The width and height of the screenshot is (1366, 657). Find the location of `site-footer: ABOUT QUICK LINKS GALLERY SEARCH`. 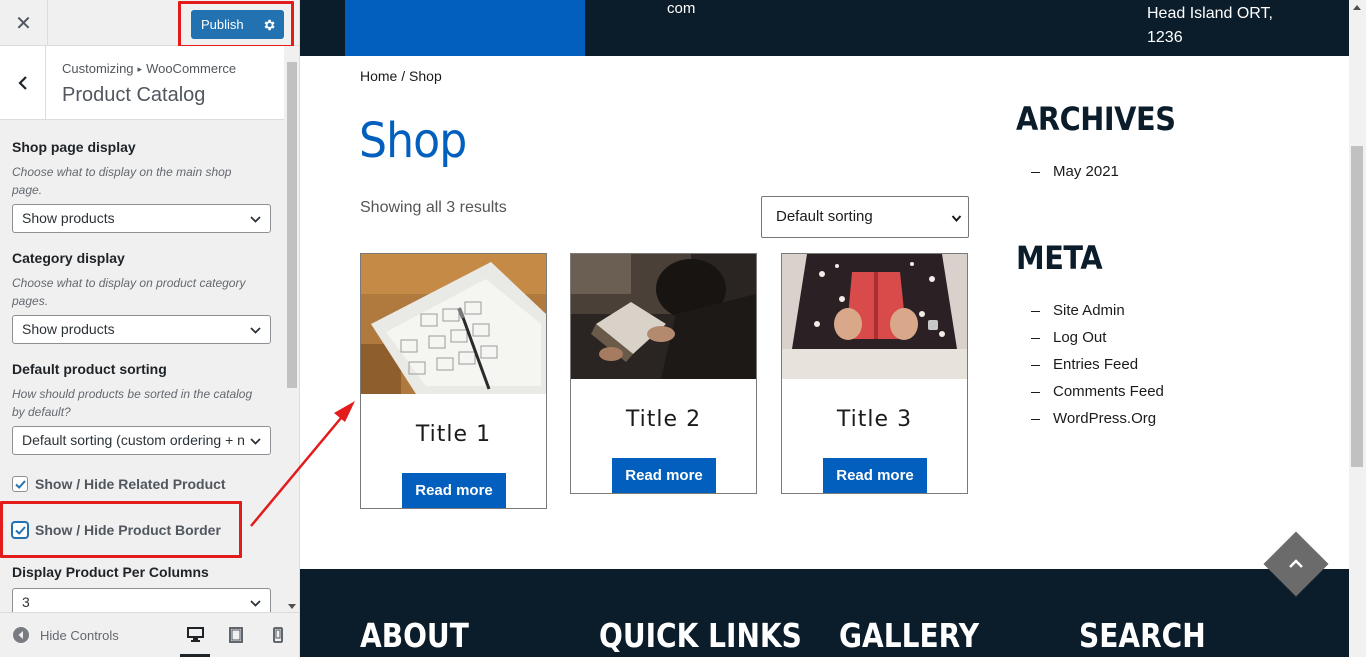

site-footer: ABOUT QUICK LINKS GALLERY SEARCH is located at coordinates (824, 613).